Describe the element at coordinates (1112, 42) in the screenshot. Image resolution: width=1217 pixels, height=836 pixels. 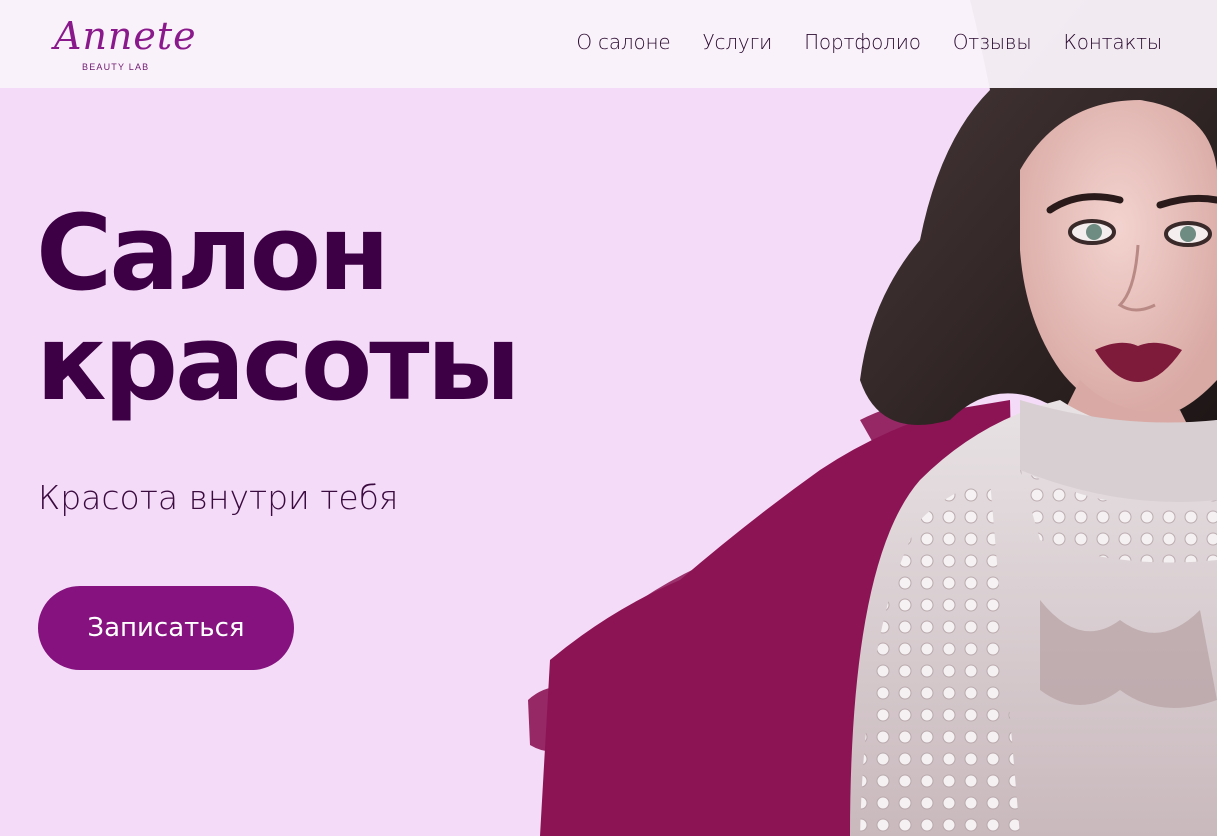
I see `nav-link-contacts: Контакты` at that location.